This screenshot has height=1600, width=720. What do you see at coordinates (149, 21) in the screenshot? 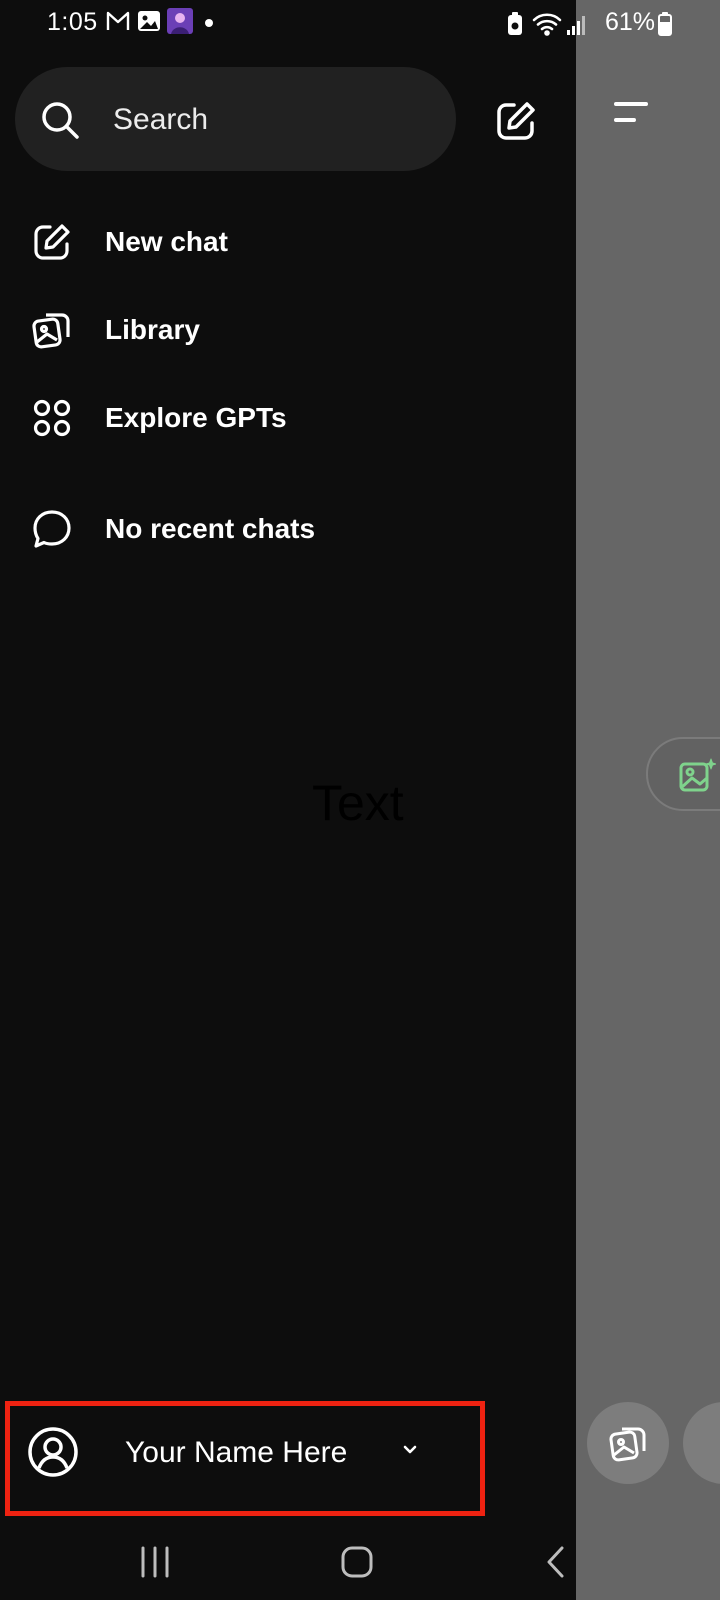
I see `gallery-icon` at bounding box center [149, 21].